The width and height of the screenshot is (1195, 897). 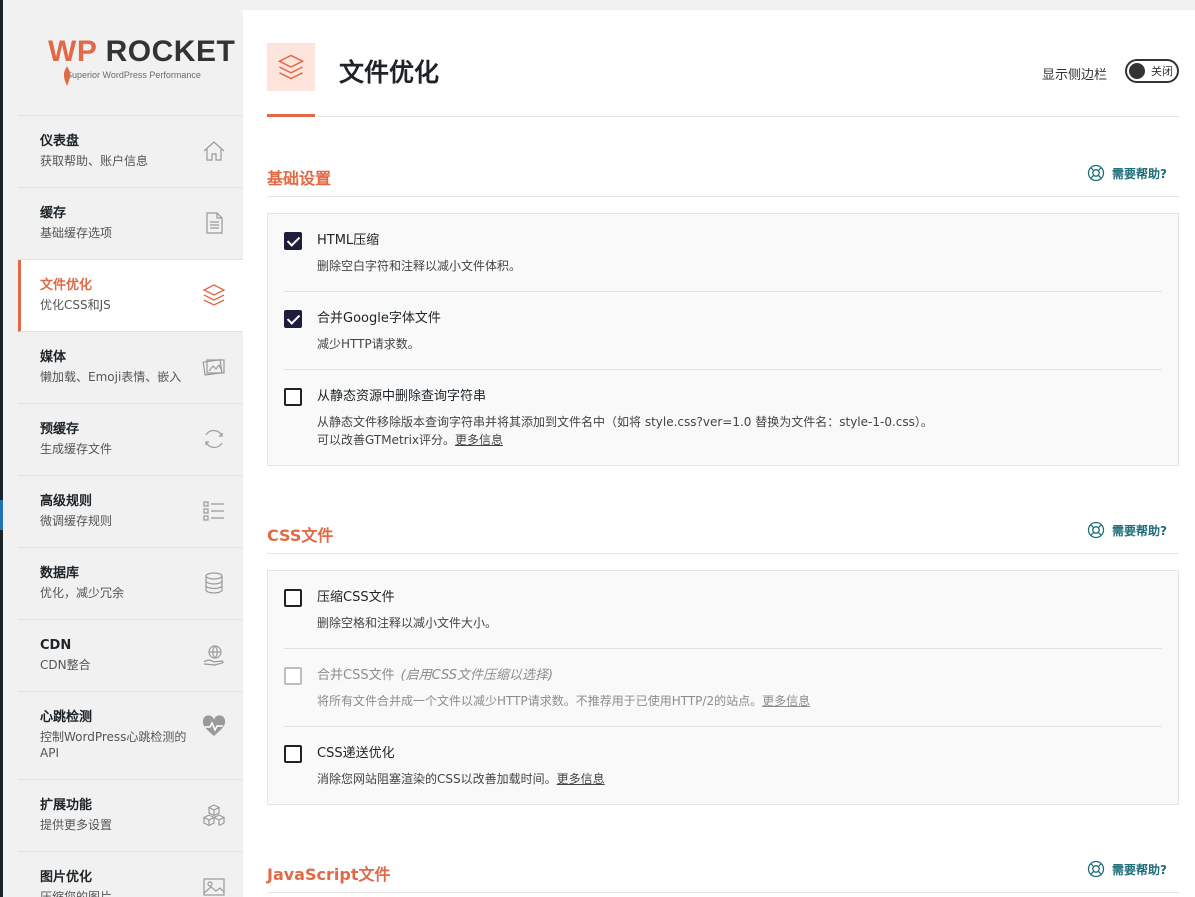 I want to click on option-label: 合并Google字体文件, so click(x=379, y=318).